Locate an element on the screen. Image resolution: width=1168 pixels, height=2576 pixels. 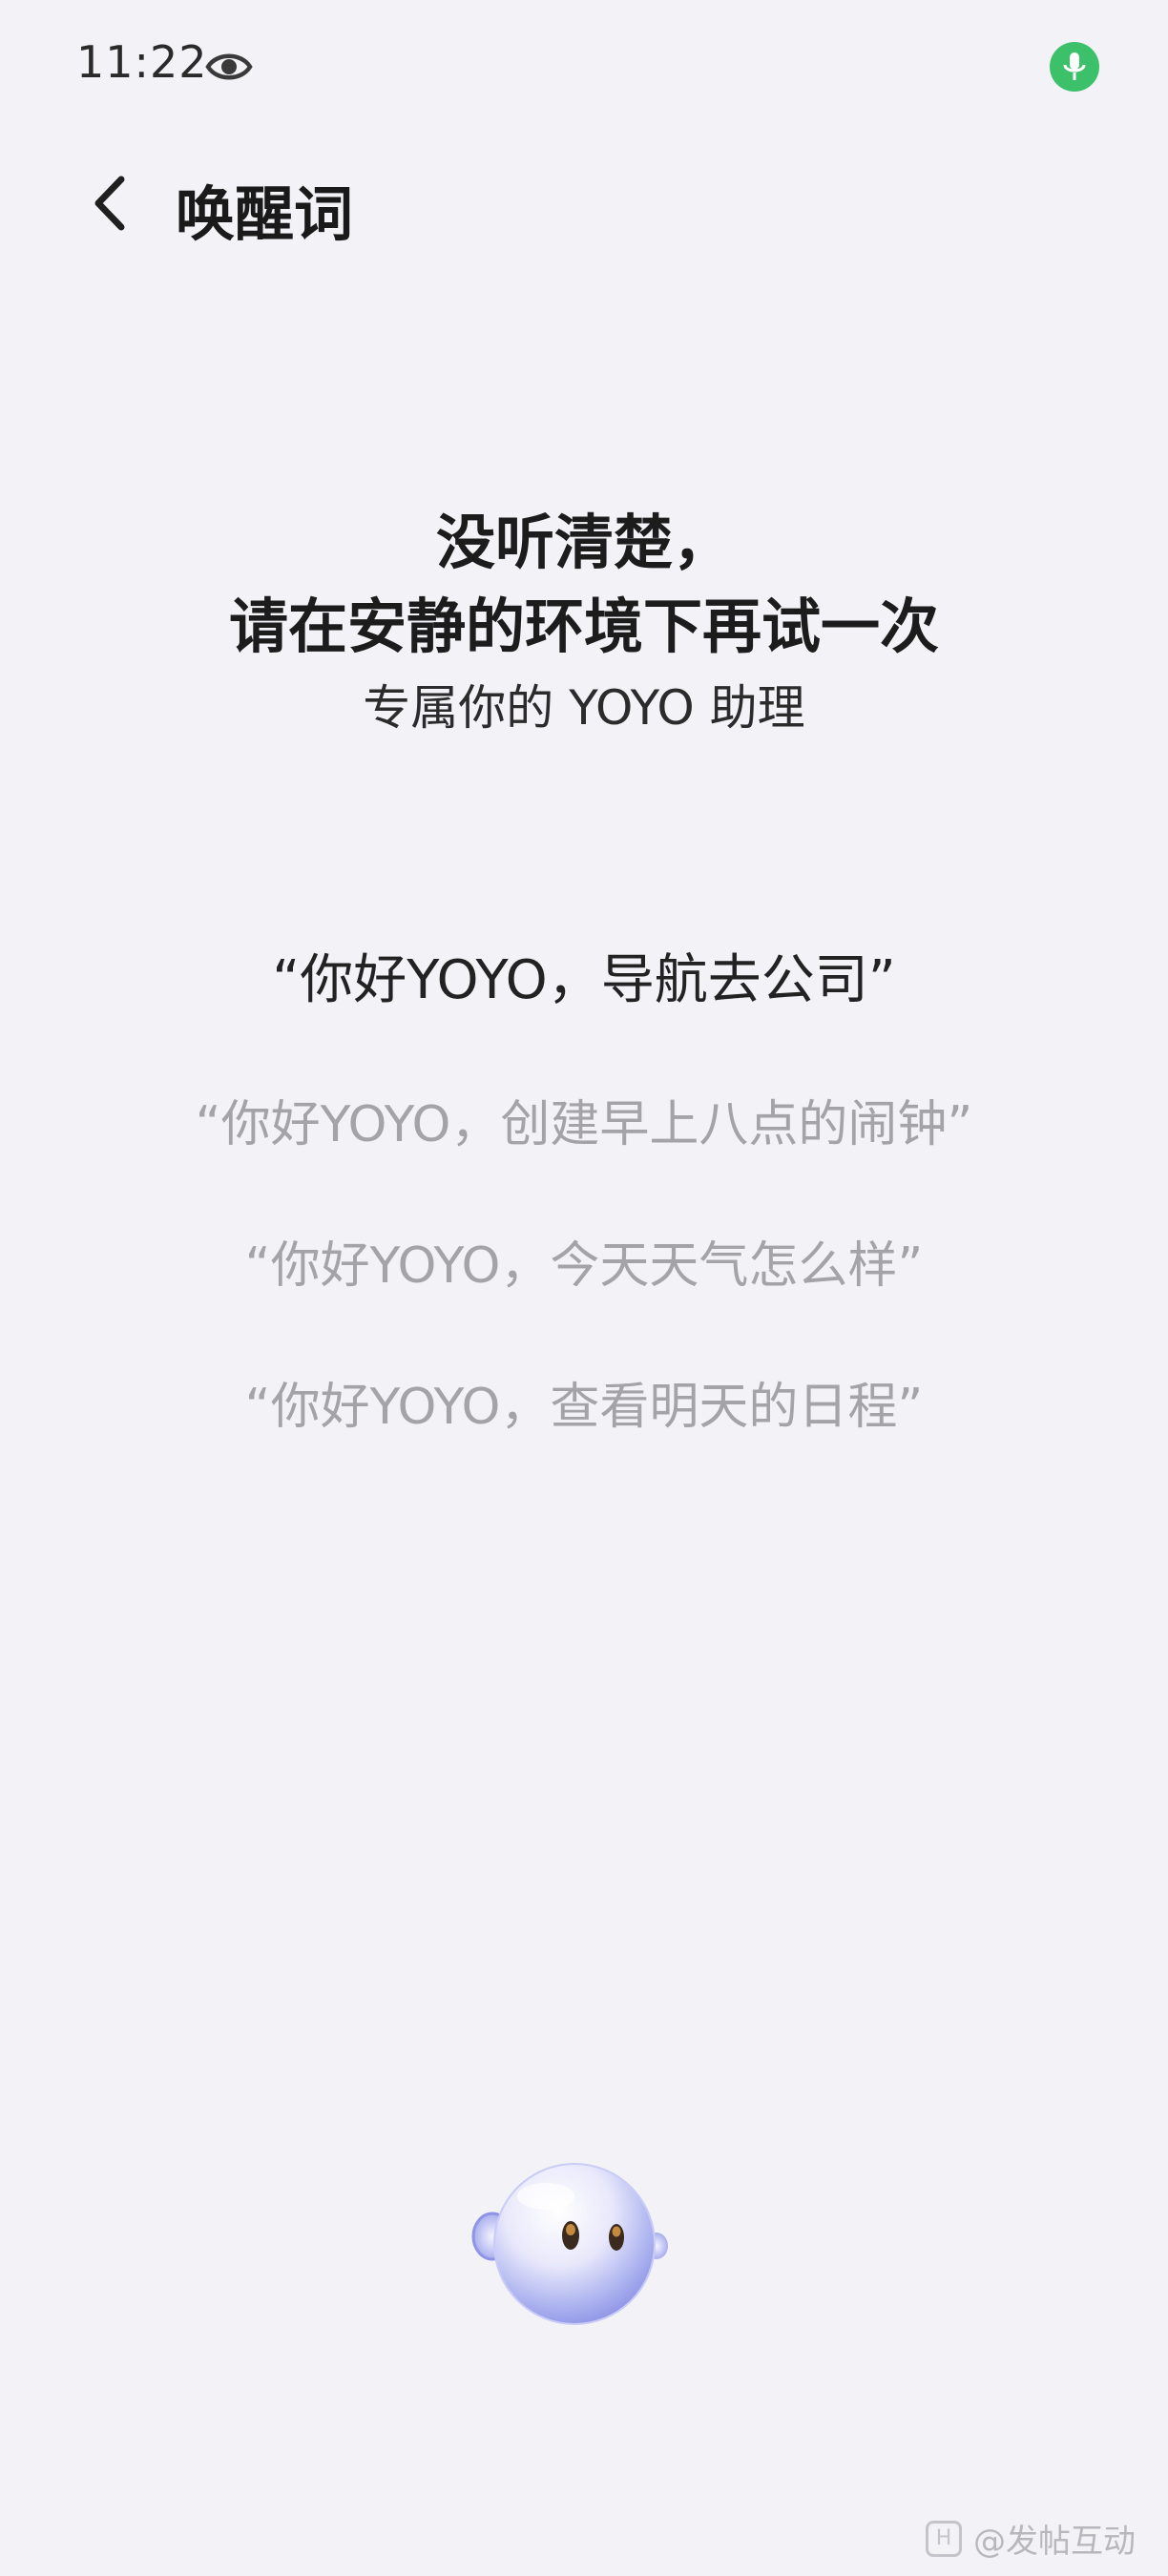
watermark: H @发帖互动 is located at coordinates (1031, 2538).